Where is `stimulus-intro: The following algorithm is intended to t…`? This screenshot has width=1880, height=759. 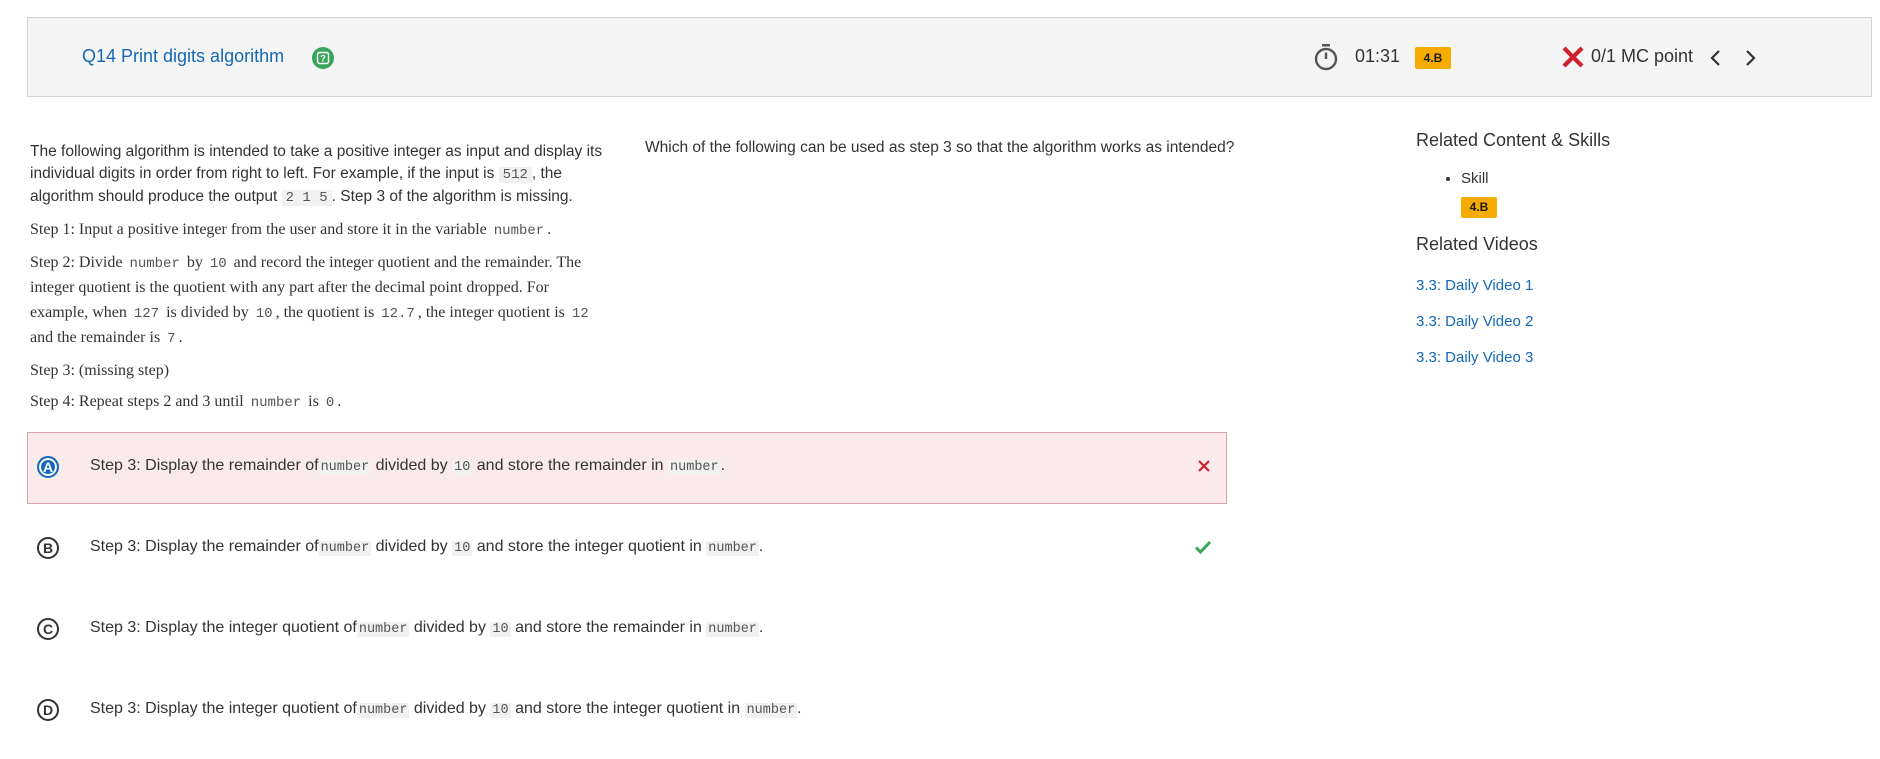 stimulus-intro: The following algorithm is intended to t… is located at coordinates (316, 174).